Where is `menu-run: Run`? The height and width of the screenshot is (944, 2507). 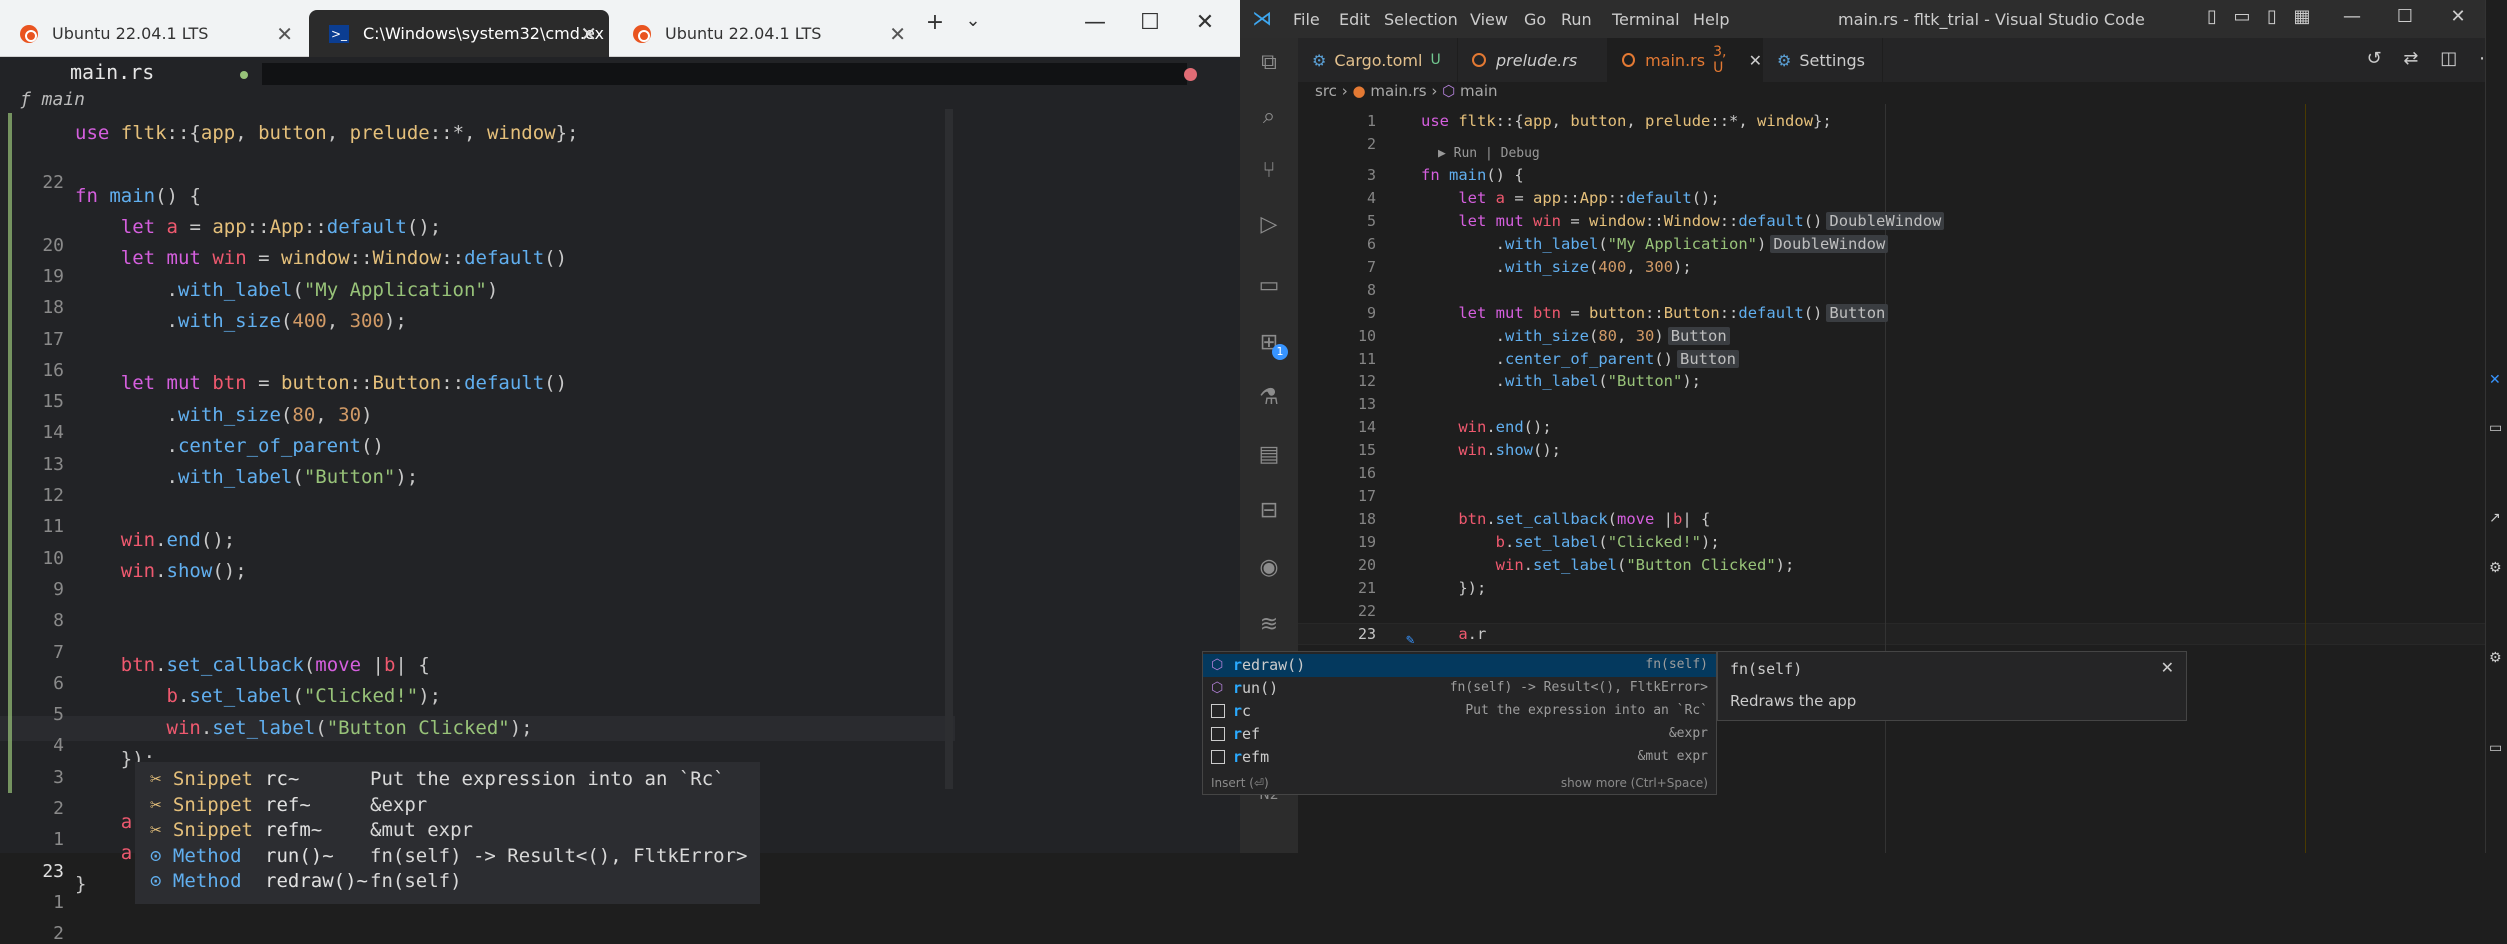
menu-run: Run is located at coordinates (1576, 19).